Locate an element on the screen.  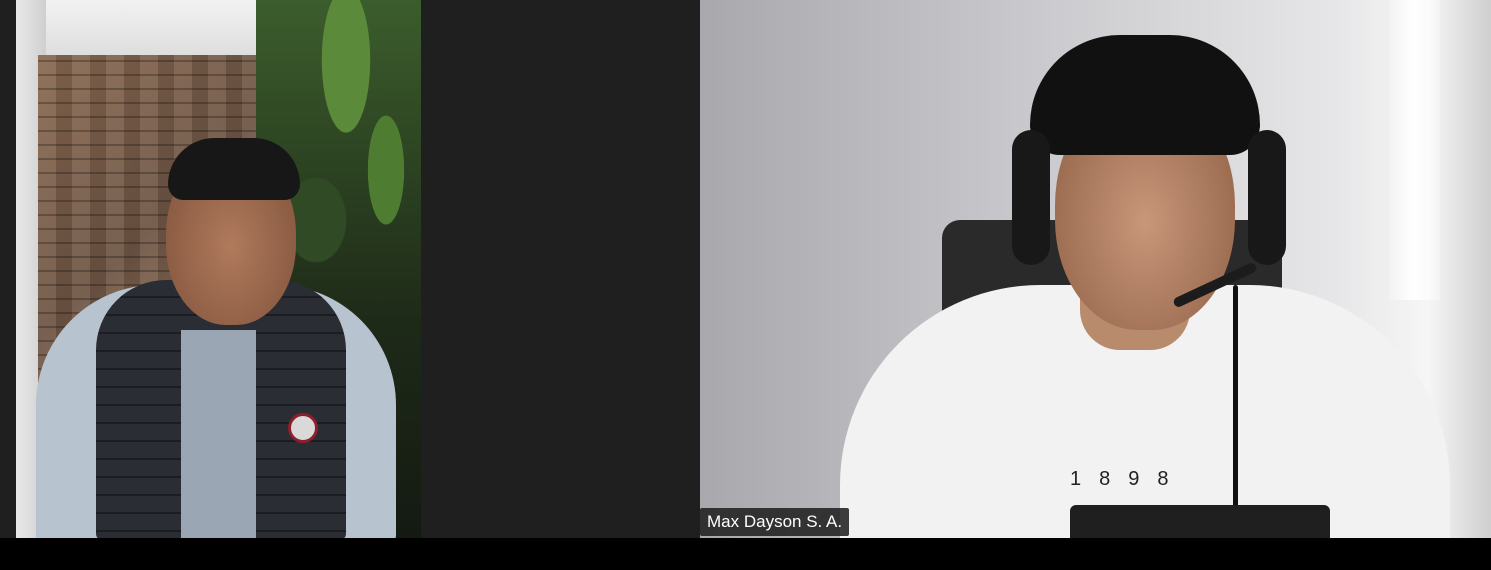
participant-name-label: Max Dayson S. A. is located at coordinates (775, 522).